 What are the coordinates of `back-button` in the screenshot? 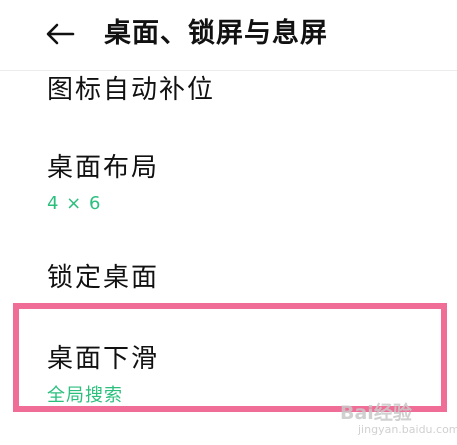 It's located at (60, 34).